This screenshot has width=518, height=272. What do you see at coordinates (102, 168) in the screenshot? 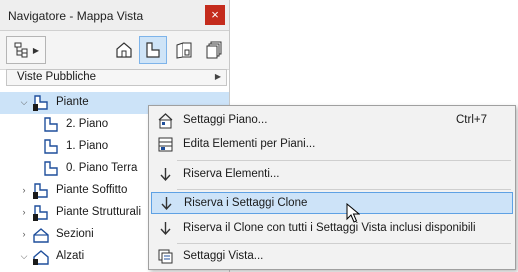
I see `tree-item-label: 0. Piano Terra` at bounding box center [102, 168].